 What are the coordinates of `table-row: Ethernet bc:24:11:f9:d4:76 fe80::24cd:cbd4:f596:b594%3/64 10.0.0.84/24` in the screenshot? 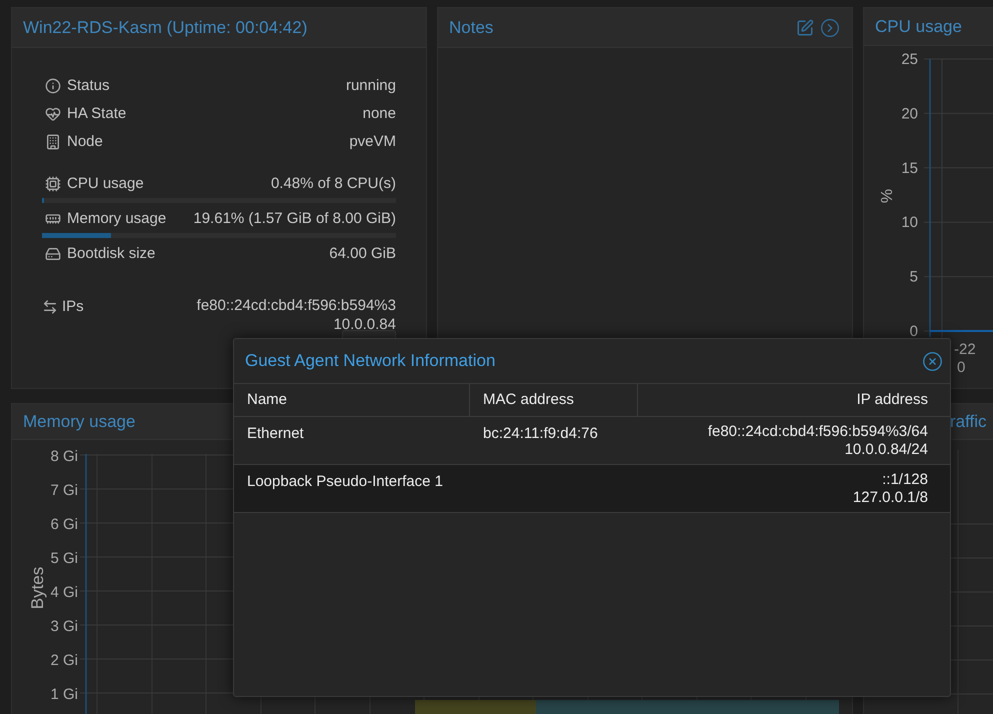 It's located at (592, 441).